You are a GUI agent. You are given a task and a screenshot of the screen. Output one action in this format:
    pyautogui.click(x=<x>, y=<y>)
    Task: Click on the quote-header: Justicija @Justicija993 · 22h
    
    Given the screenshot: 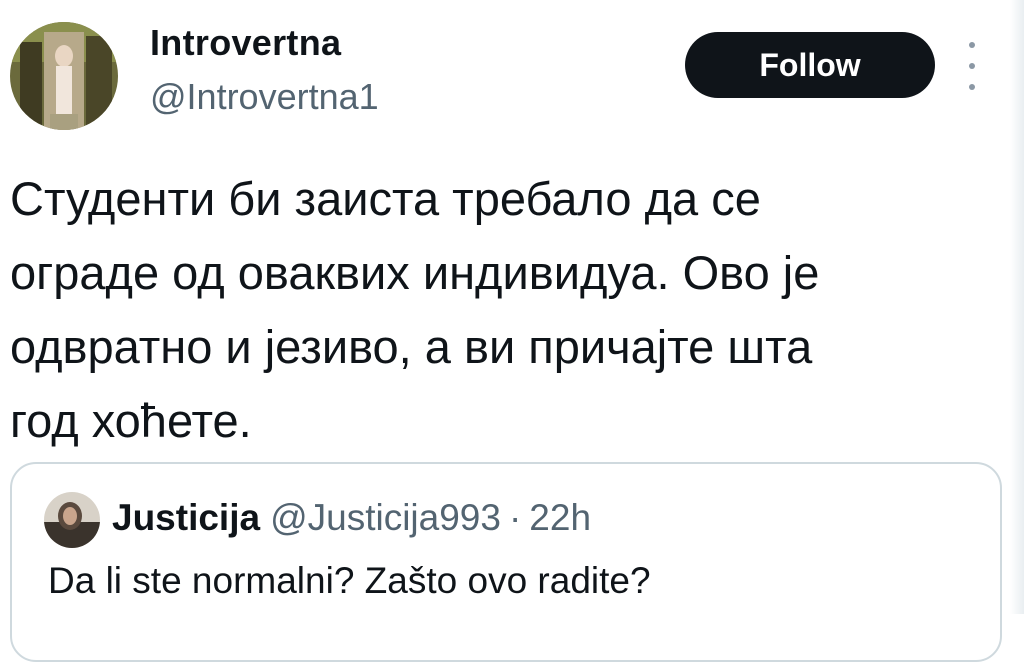 What is the action you would take?
    pyautogui.click(x=351, y=518)
    